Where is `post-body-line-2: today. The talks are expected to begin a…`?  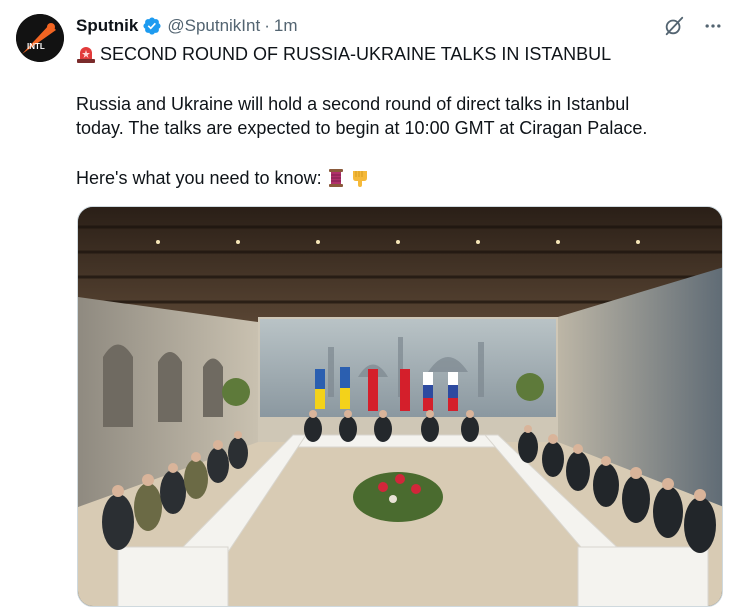
post-body-line-2: today. The talks are expected to begin a… is located at coordinates (362, 128).